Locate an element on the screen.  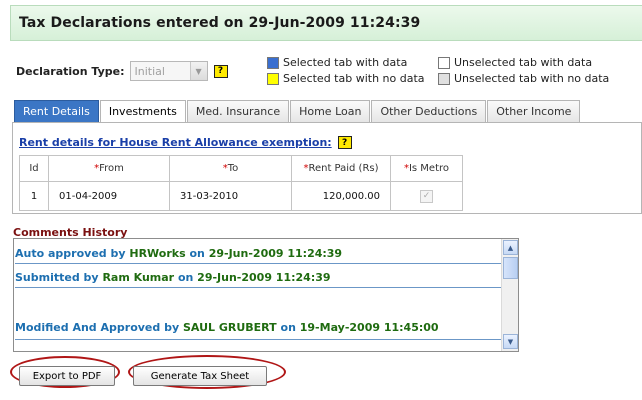
tab-investments: Investments is located at coordinates (142, 111).